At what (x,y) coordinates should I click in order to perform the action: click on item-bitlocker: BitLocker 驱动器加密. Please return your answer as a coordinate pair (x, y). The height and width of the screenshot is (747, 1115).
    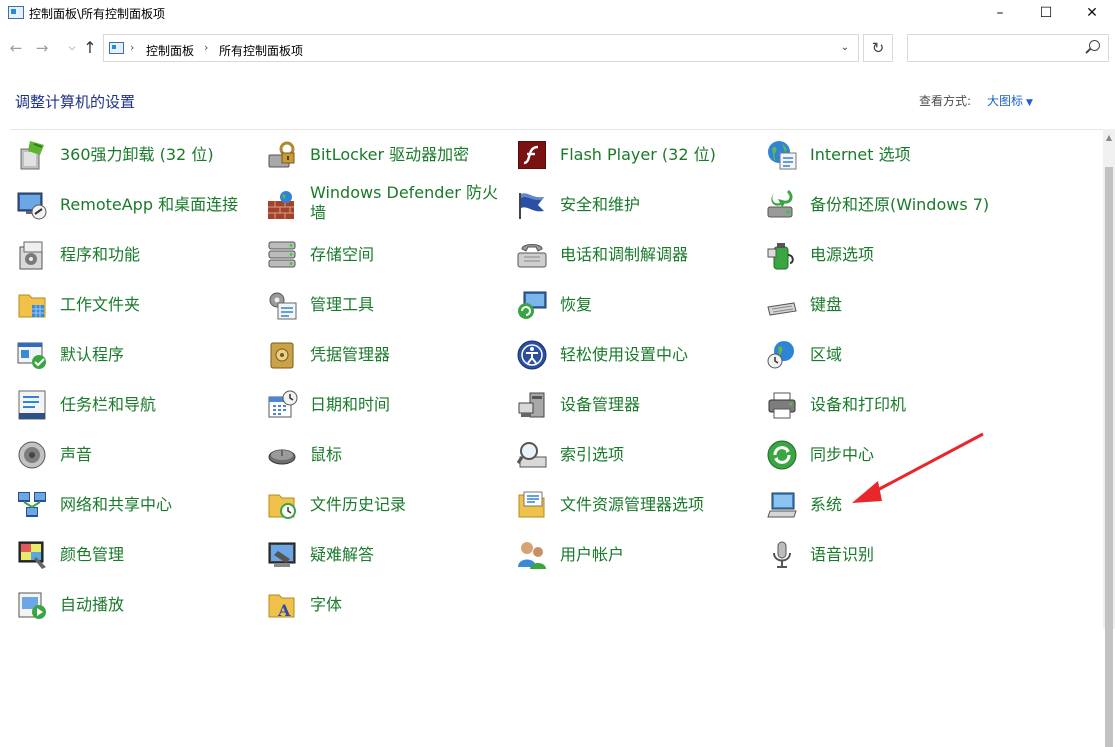
    Looking at the image, I should click on (388, 155).